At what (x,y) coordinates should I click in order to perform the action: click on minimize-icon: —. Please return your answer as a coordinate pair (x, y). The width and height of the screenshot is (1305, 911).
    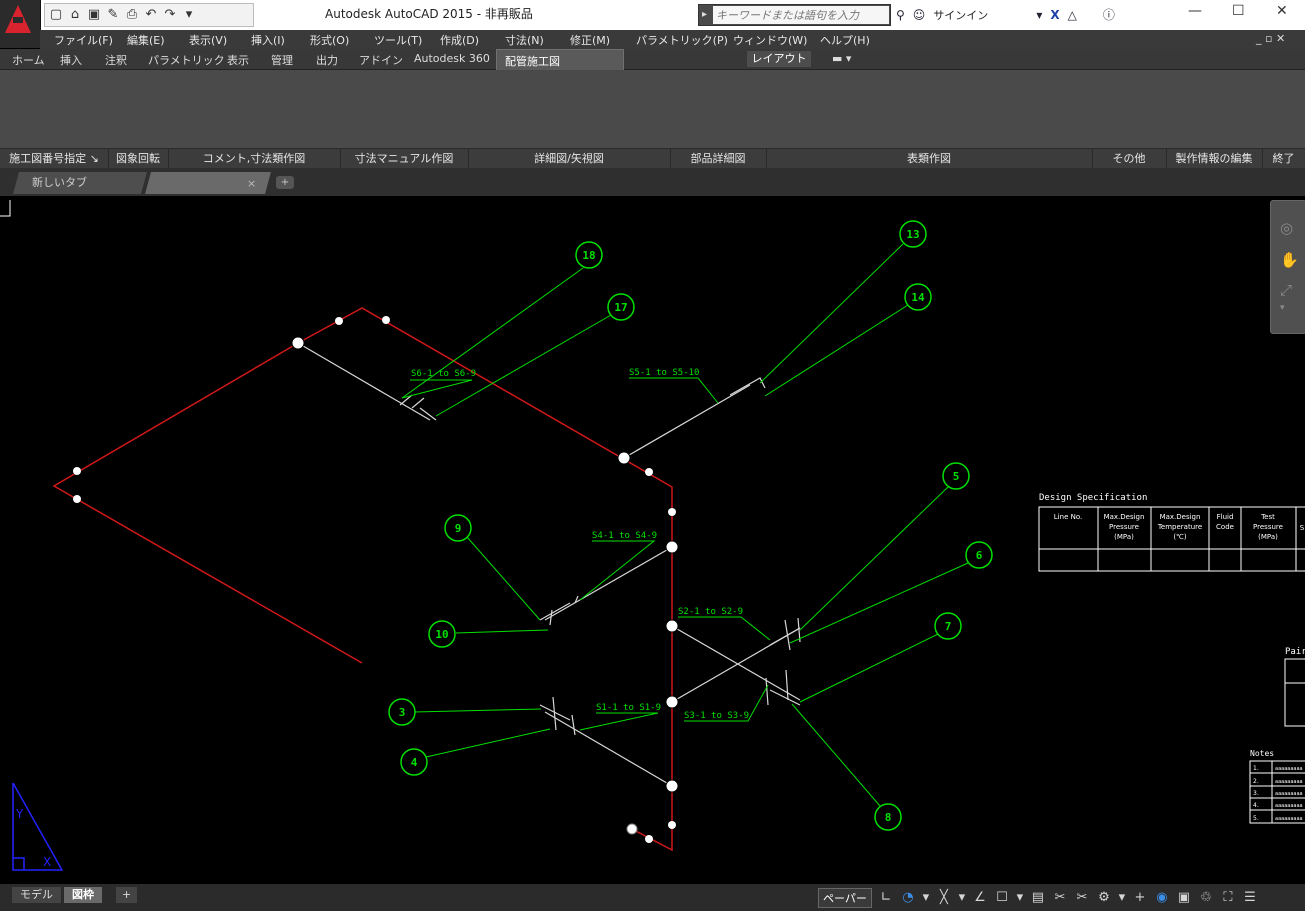
    Looking at the image, I should click on (1195, 11).